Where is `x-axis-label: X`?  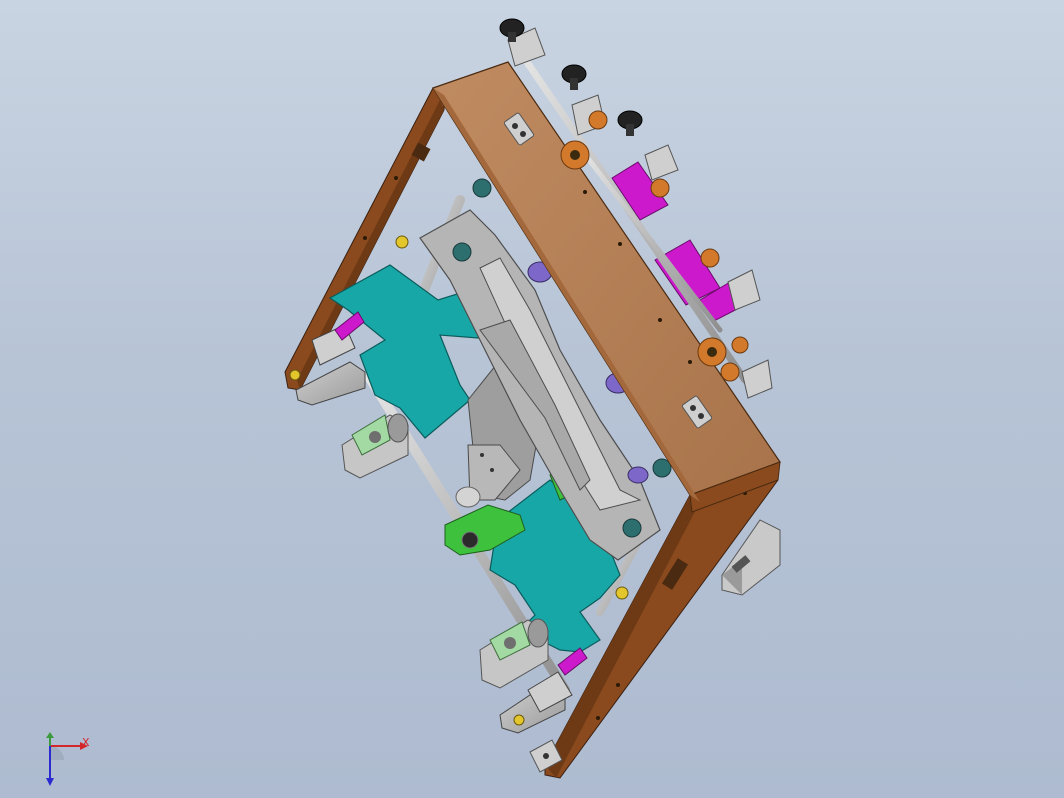 x-axis-label: X is located at coordinates (86, 742).